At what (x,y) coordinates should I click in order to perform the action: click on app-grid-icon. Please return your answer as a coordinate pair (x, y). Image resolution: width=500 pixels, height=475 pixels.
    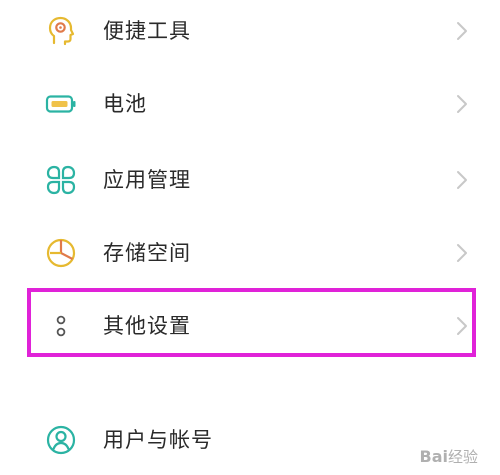
    Looking at the image, I should click on (61, 180).